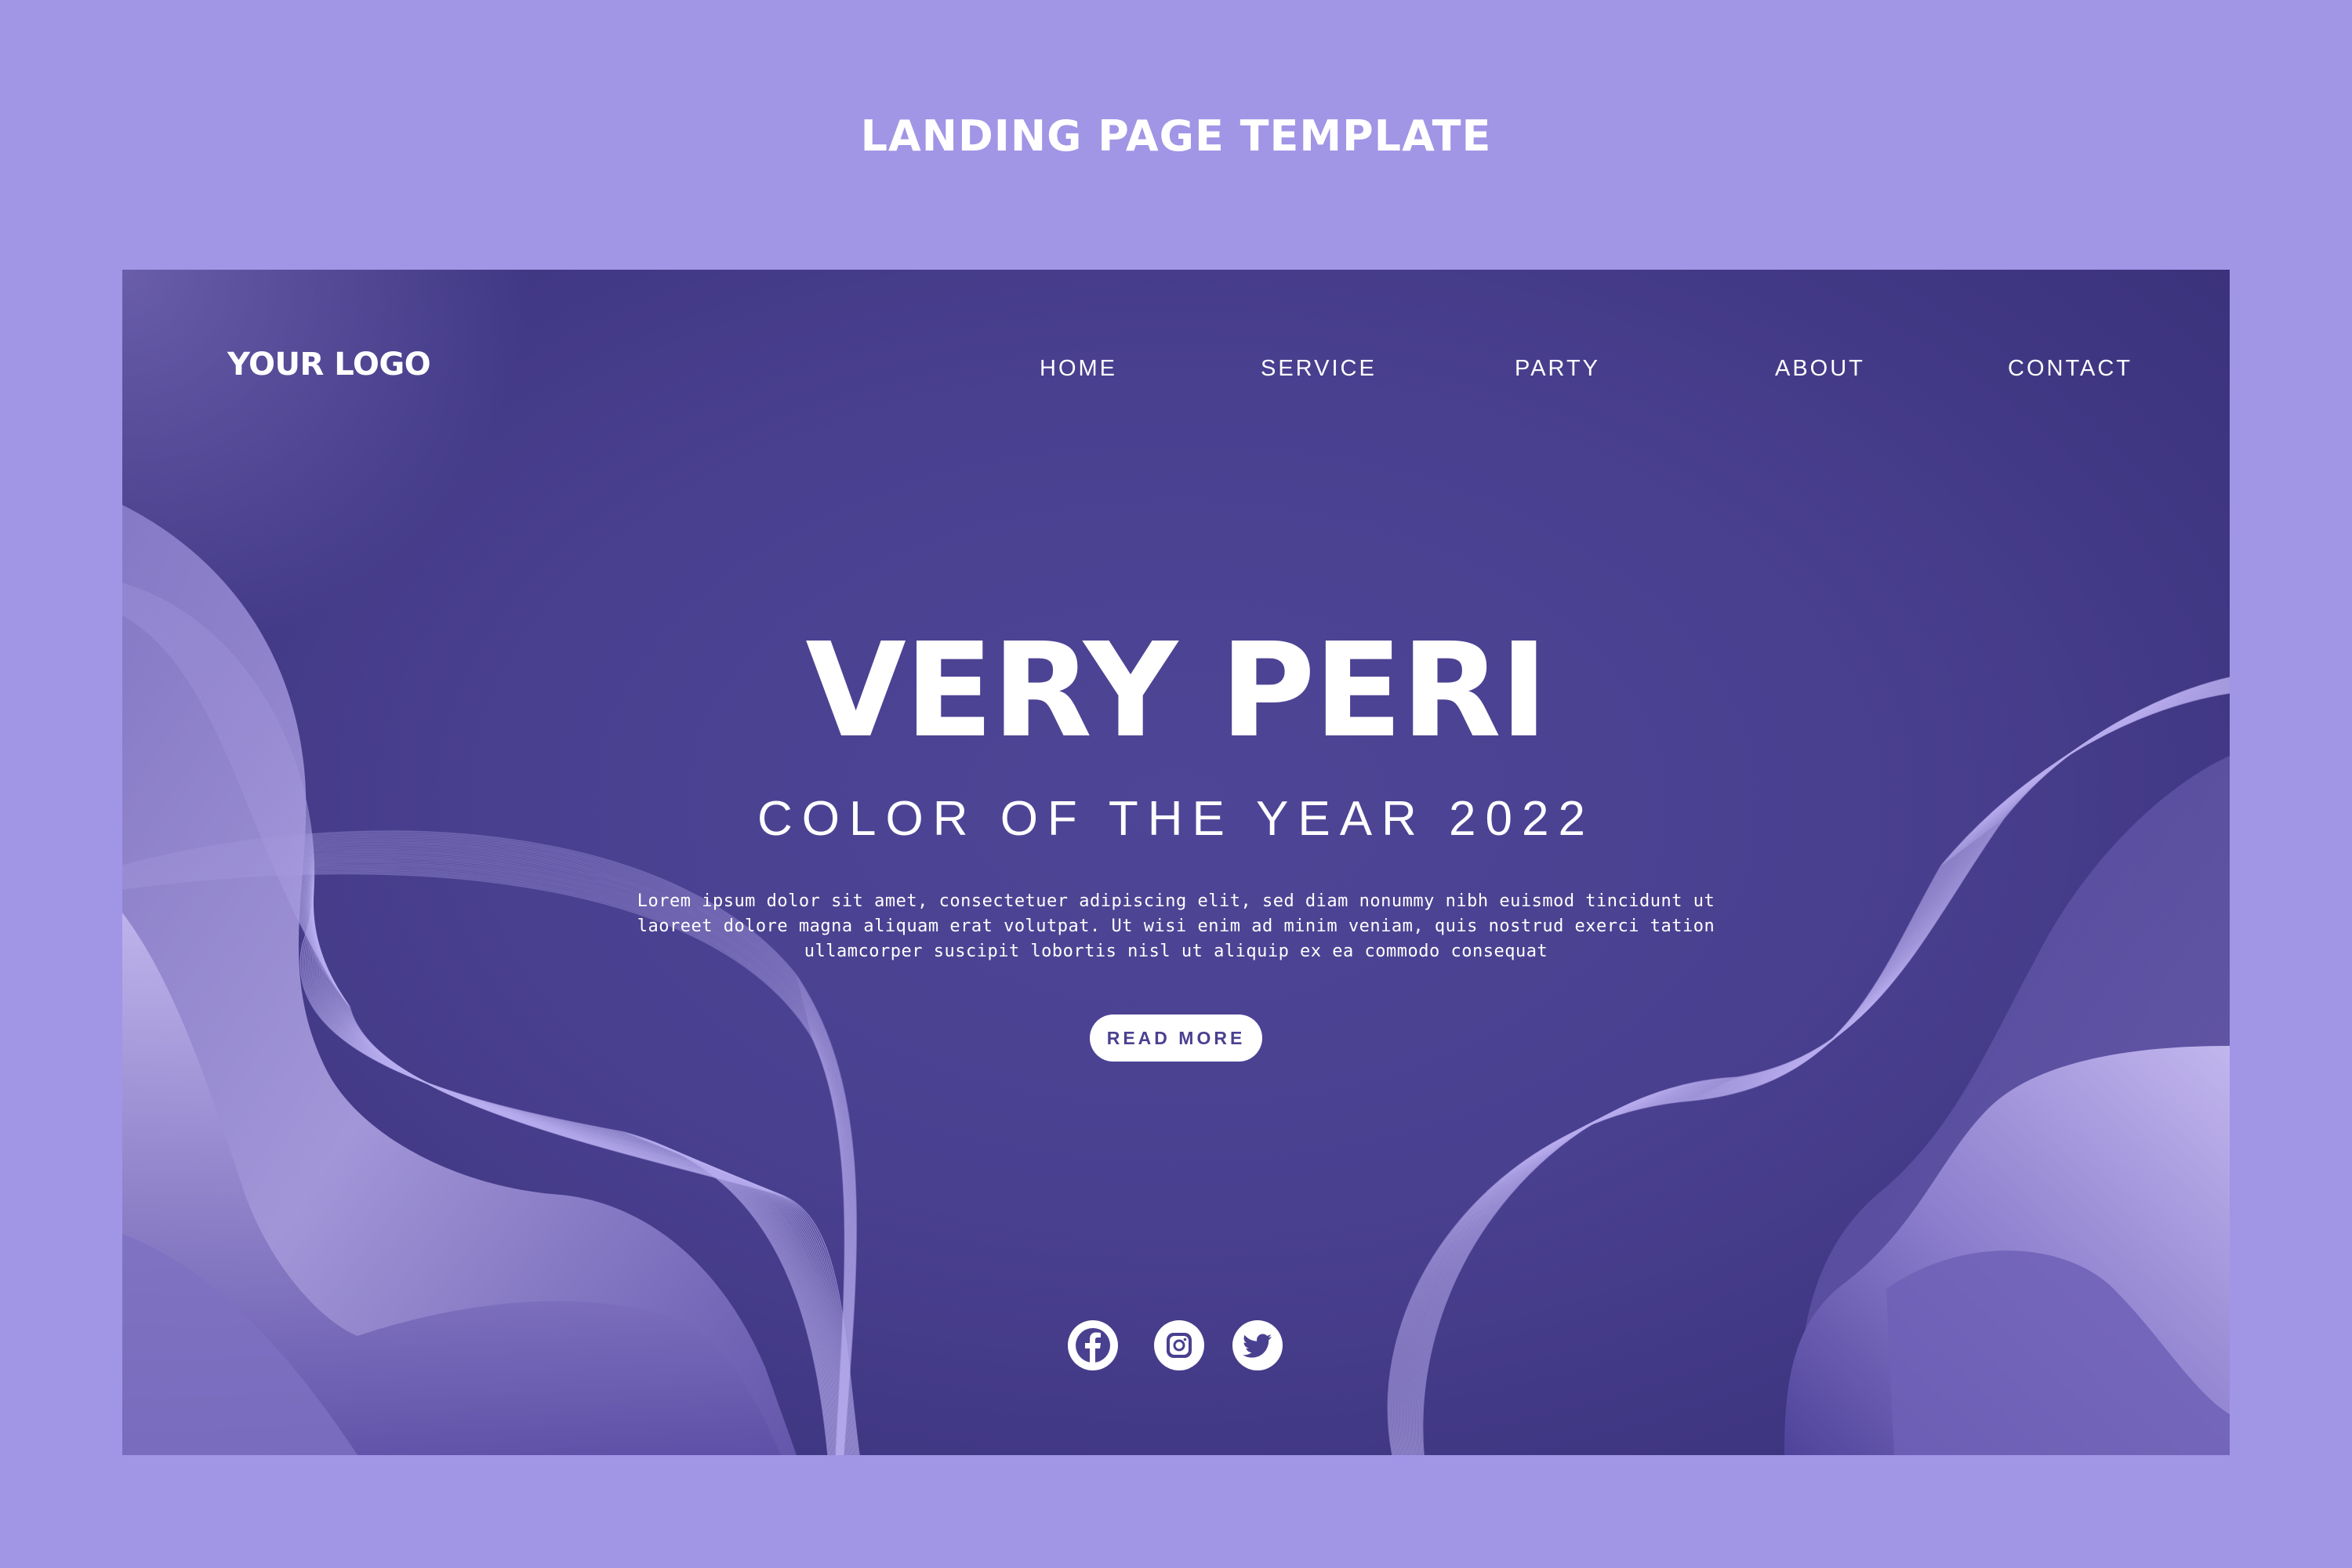 This screenshot has width=2352, height=1568. I want to click on nav-home-link: HOME, so click(1078, 369).